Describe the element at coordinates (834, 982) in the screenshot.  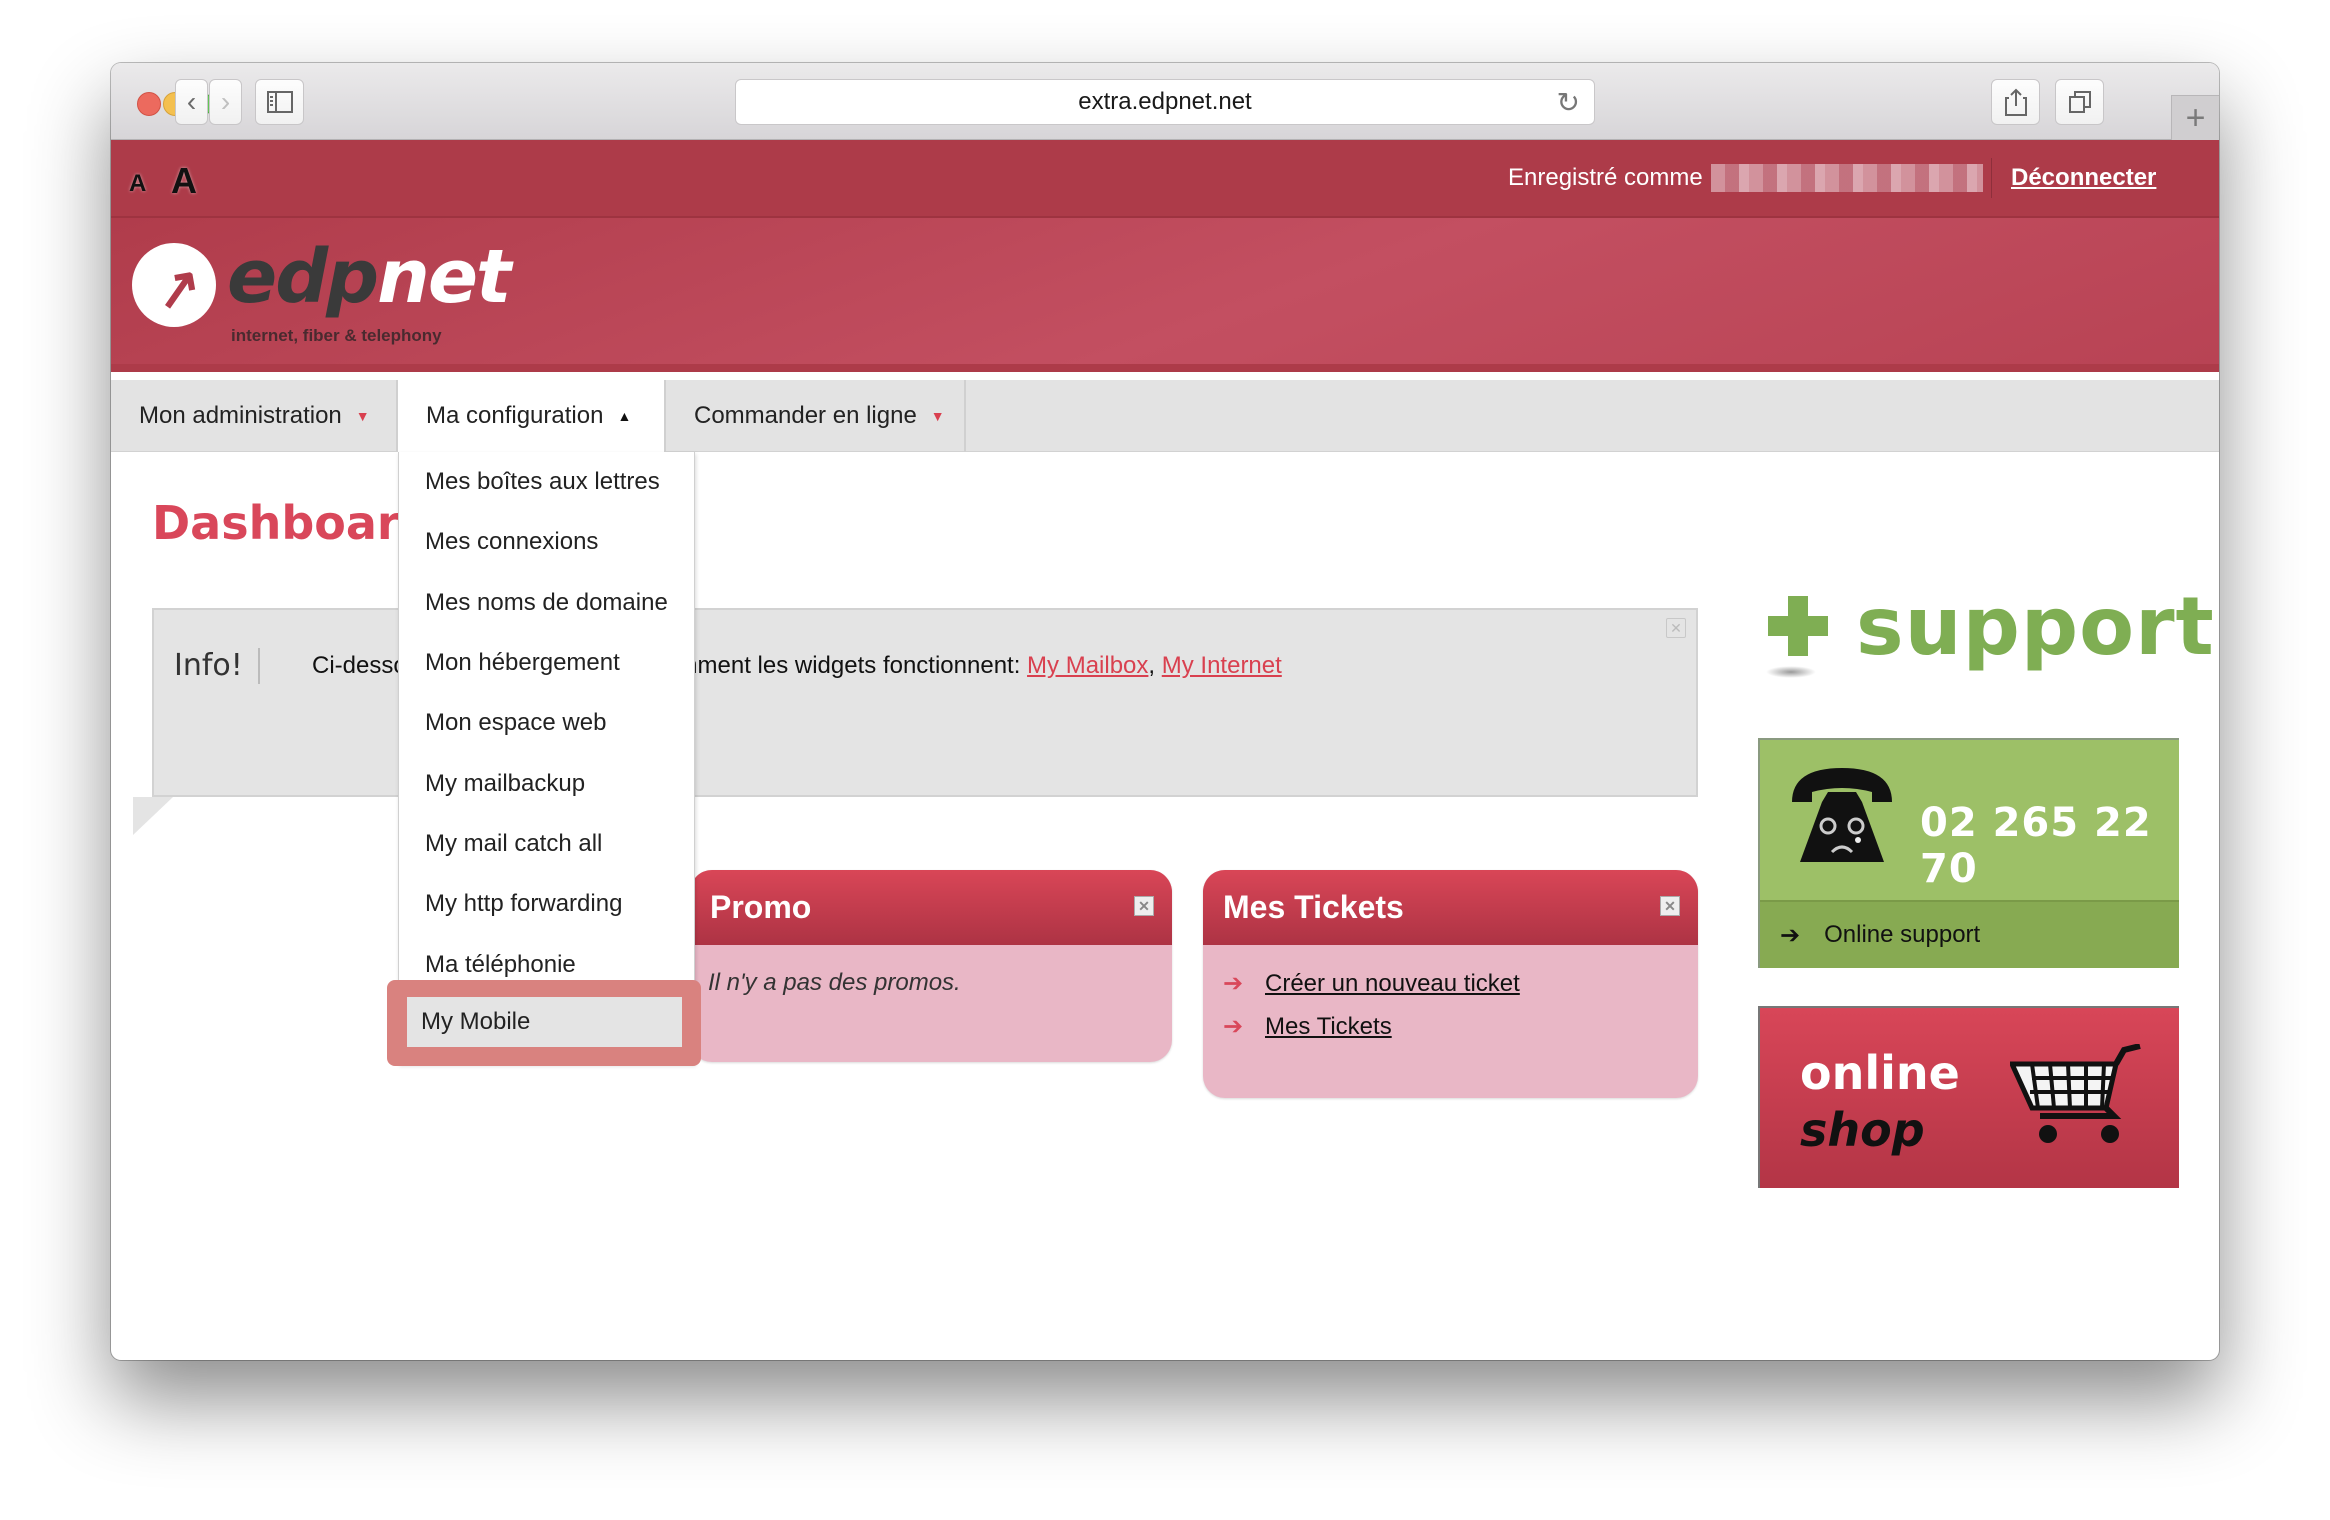
I see `promo-message: Il n'y a pas des promos.` at that location.